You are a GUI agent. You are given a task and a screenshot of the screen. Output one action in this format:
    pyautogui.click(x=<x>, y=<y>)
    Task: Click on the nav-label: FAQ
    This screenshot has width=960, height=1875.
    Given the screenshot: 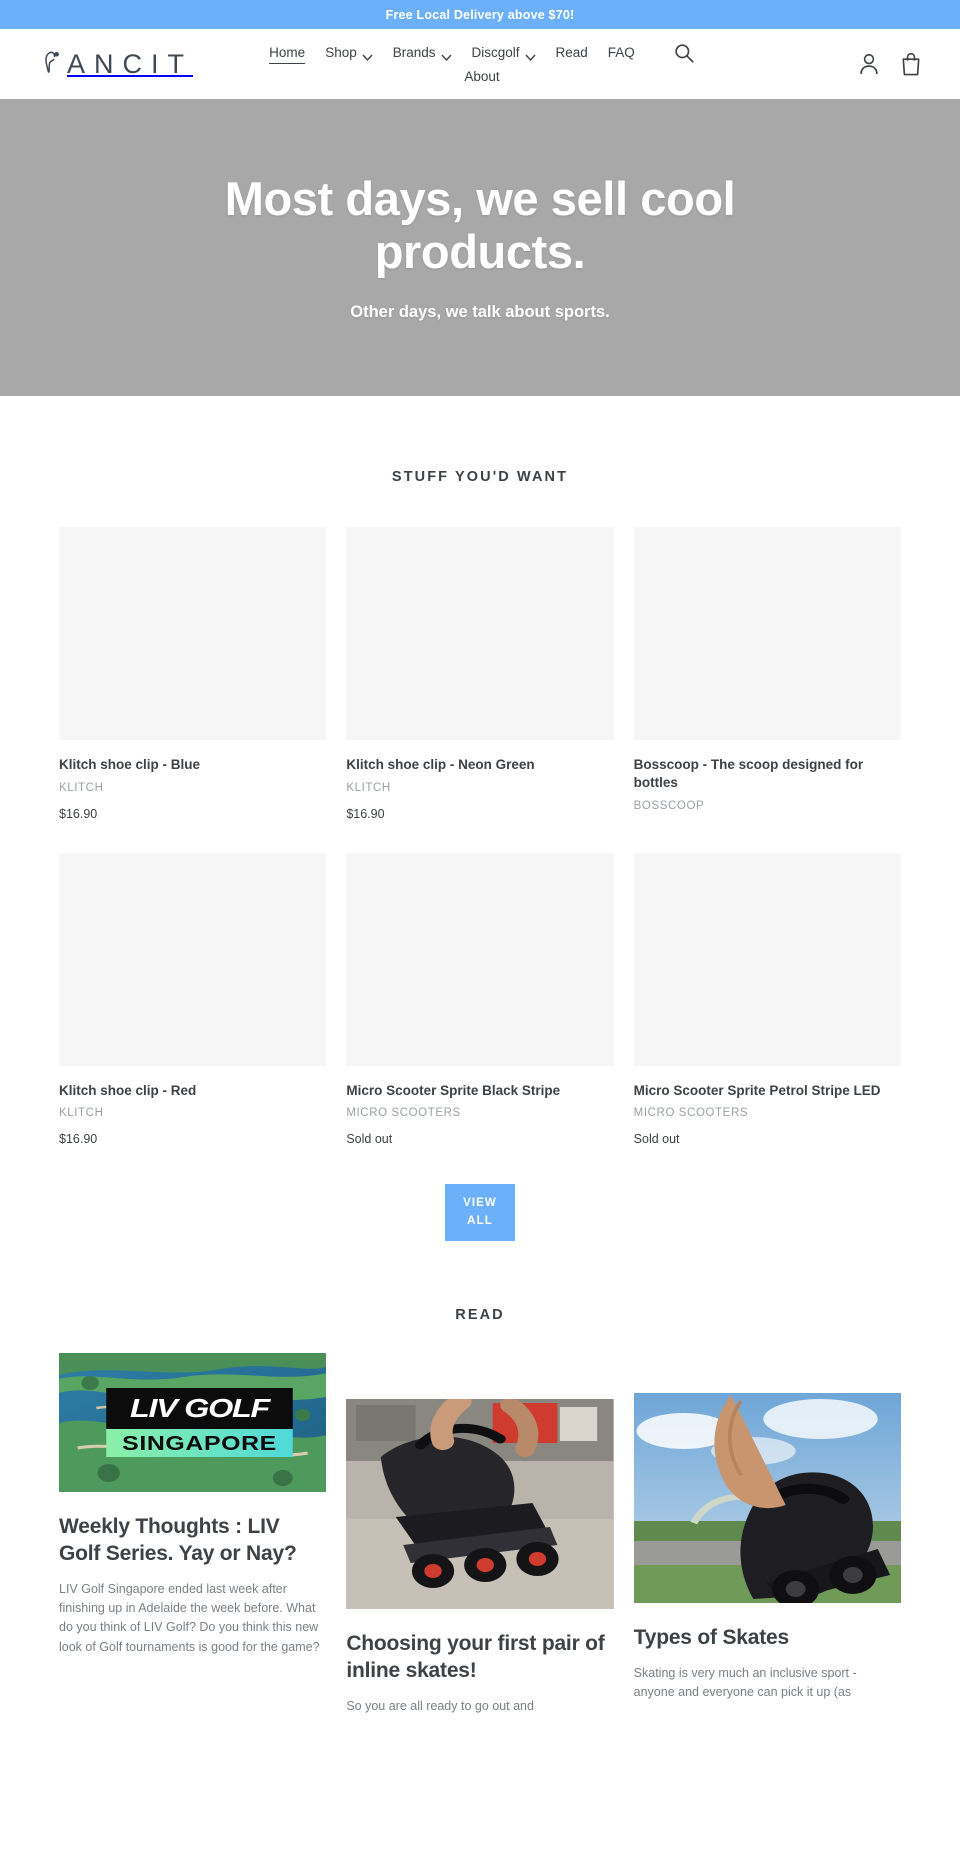 What is the action you would take?
    pyautogui.click(x=621, y=52)
    